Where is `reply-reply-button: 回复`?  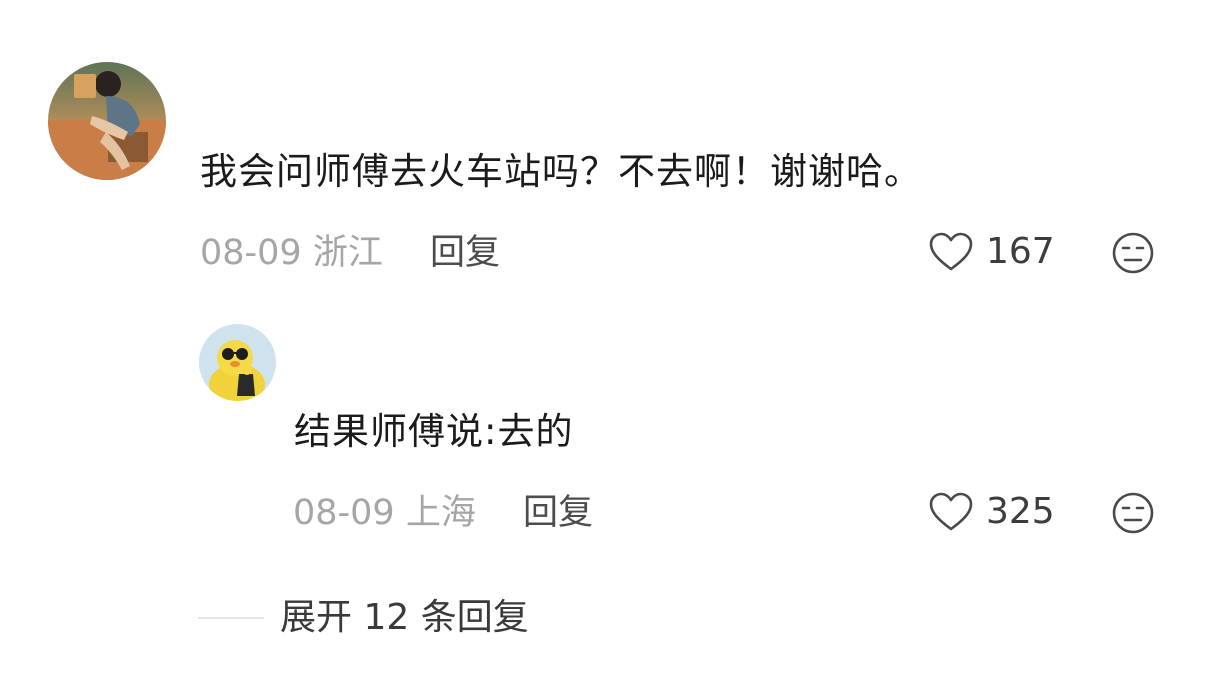 reply-reply-button: 回复 is located at coordinates (558, 513).